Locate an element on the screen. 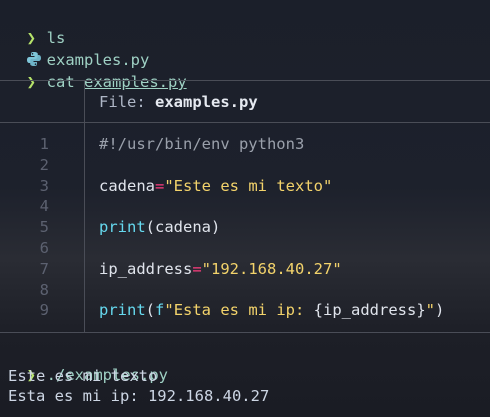  prompt-line-run: ❯ ./examples.py is located at coordinates (84, 364).